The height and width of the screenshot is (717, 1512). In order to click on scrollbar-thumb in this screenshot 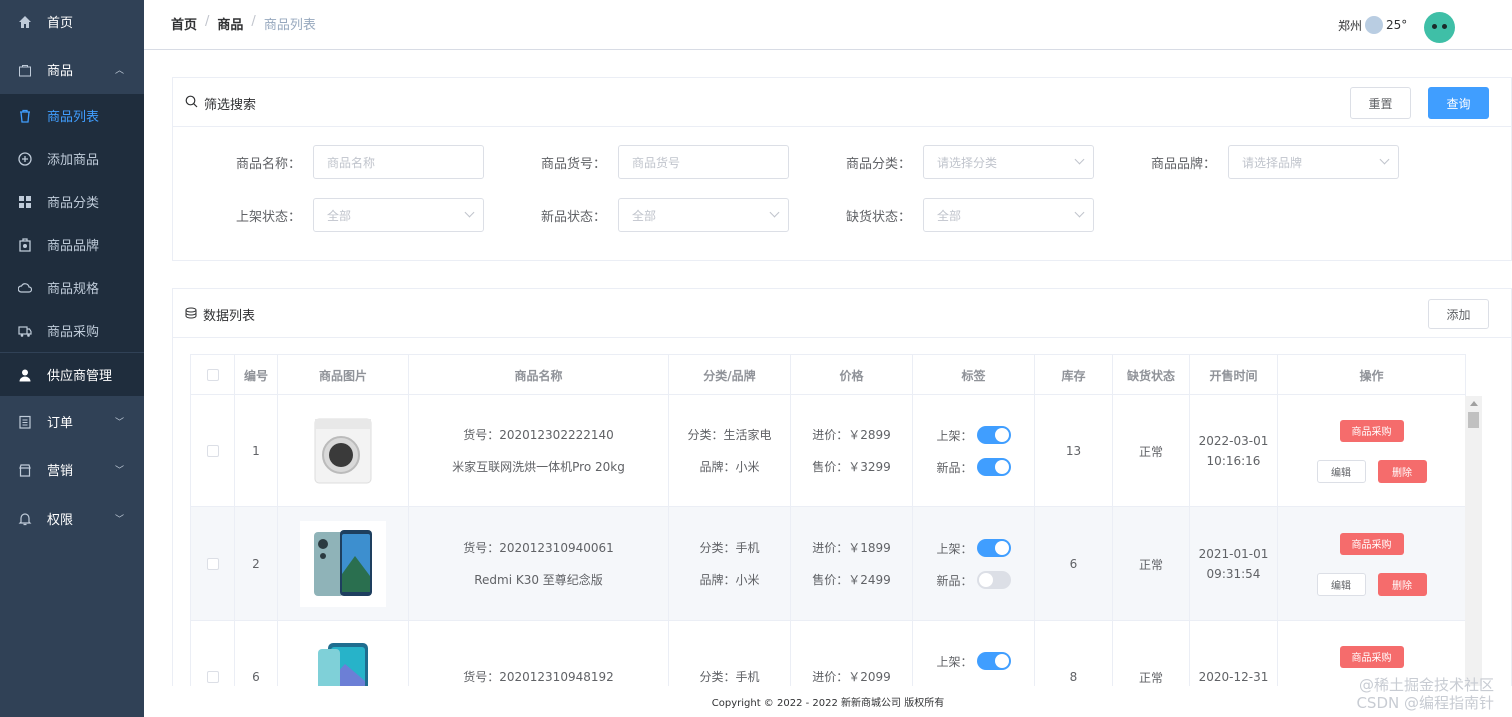, I will do `click(1473, 420)`.